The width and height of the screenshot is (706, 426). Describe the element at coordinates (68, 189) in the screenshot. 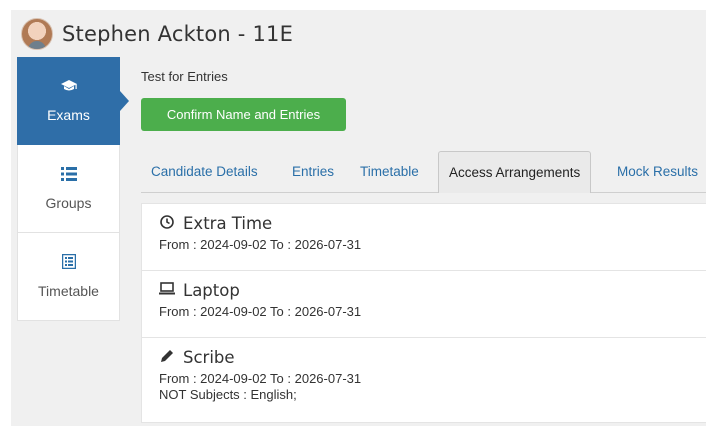

I see `sidebar-item-groups: Groups` at that location.